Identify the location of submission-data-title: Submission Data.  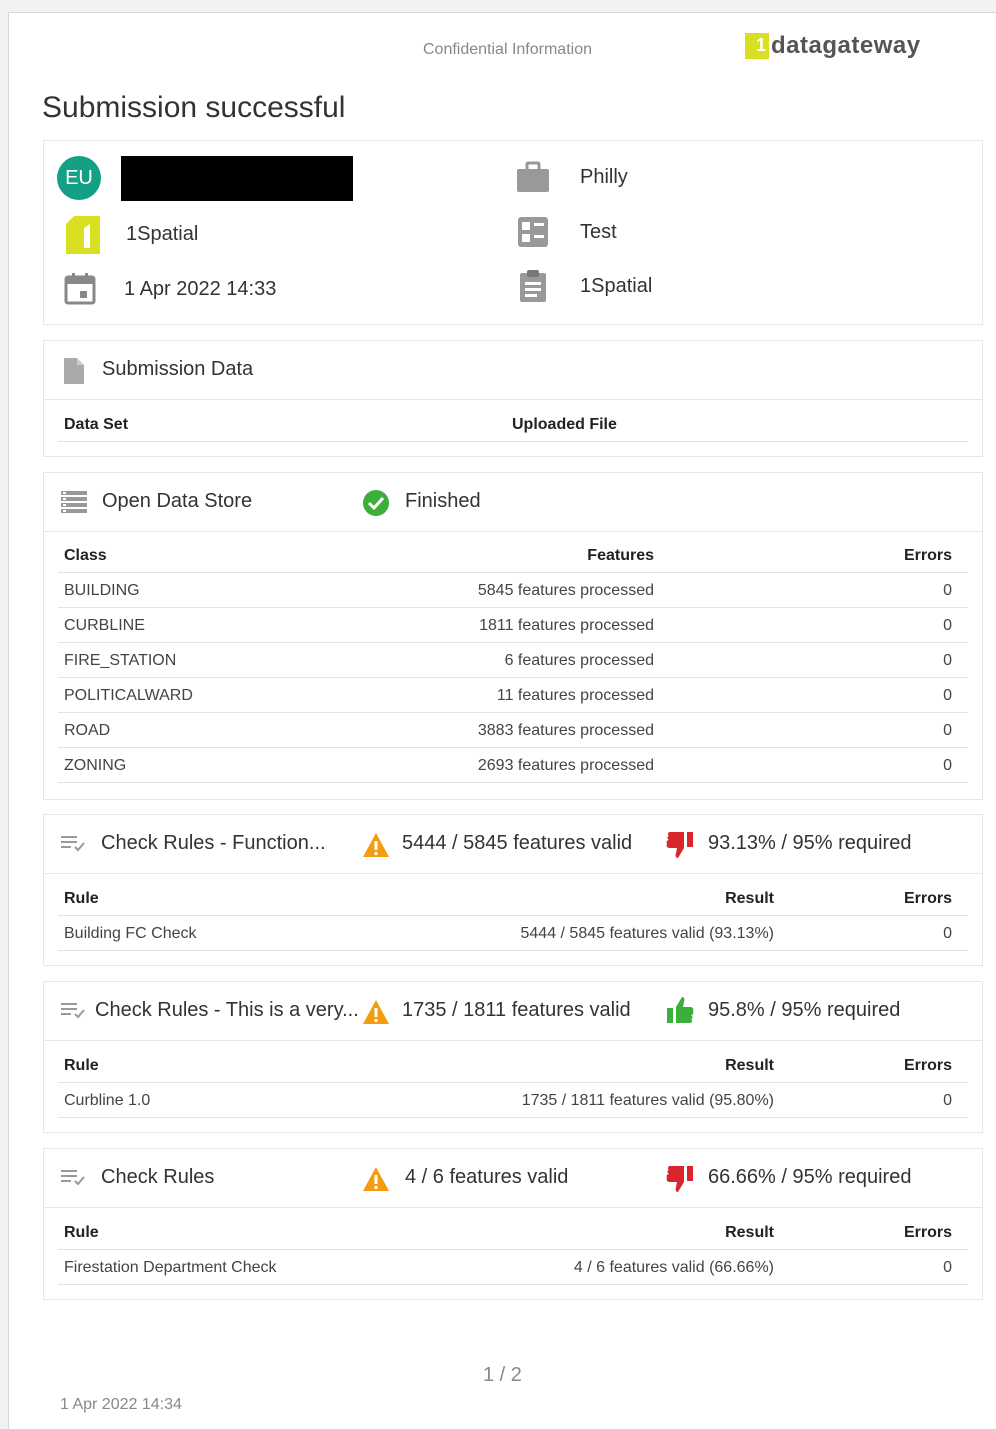
(178, 369).